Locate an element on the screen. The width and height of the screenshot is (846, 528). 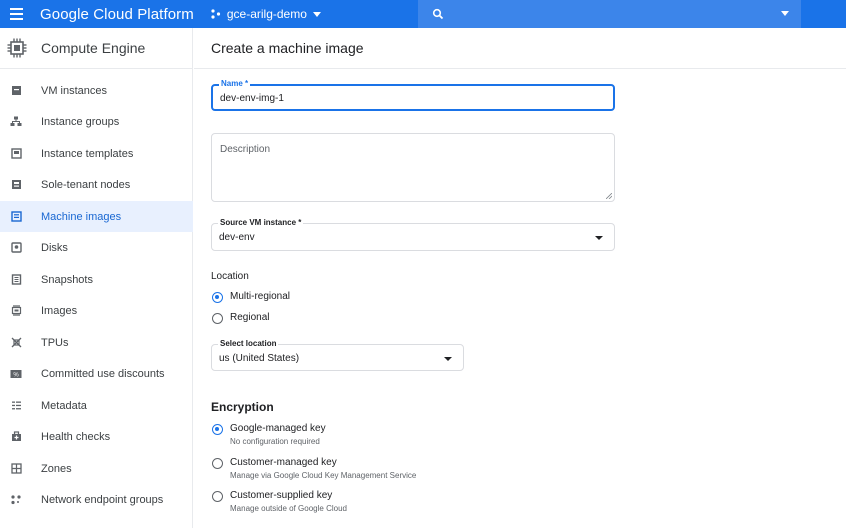
resize-handle-icon is located at coordinates (609, 196).